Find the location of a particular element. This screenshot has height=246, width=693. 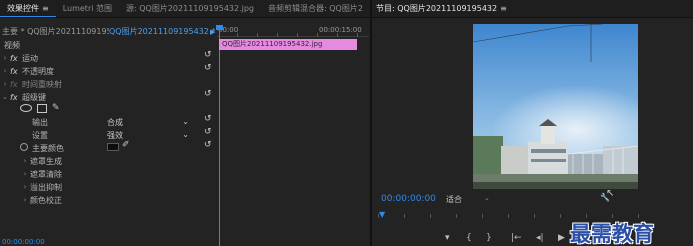

pen-mask-icon: ✎ is located at coordinates (56, 108).